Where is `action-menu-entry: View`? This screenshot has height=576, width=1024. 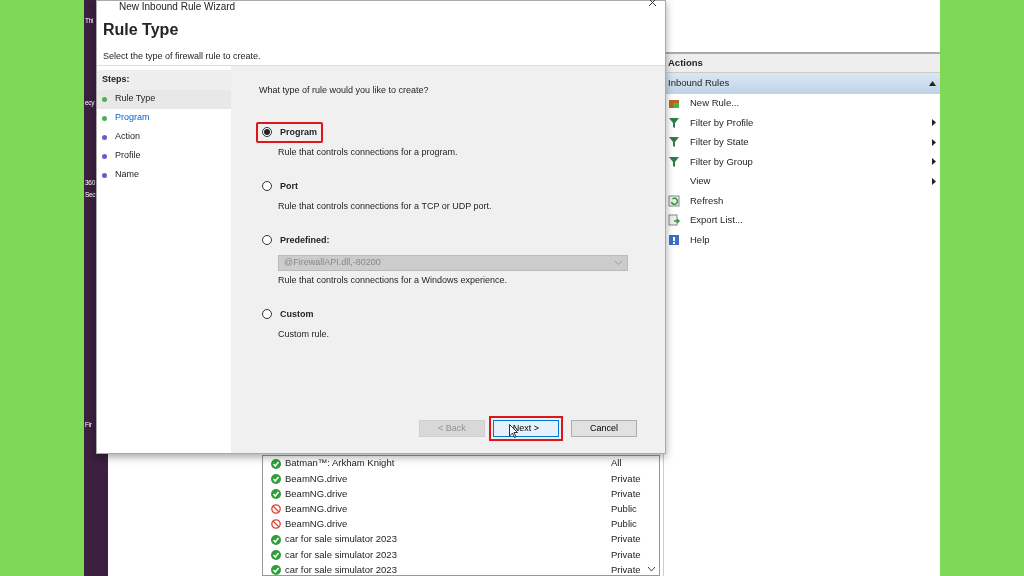
action-menu-entry: View is located at coordinates (802, 181).